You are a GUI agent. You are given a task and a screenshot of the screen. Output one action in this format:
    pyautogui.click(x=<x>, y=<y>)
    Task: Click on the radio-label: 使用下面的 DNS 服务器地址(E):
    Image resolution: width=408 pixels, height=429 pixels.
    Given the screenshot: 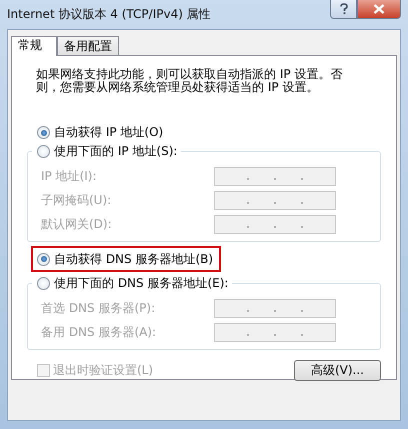 What is the action you would take?
    pyautogui.click(x=141, y=283)
    